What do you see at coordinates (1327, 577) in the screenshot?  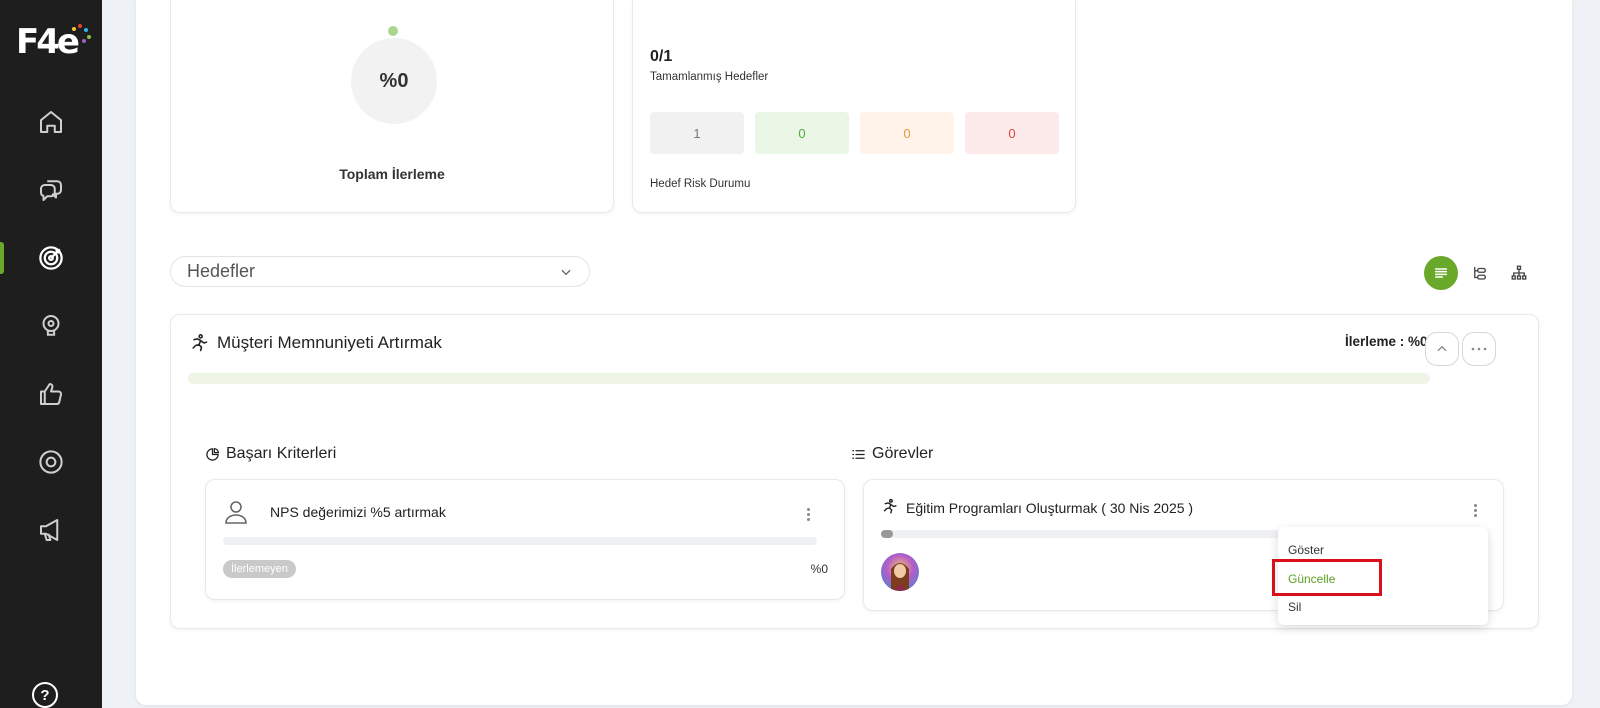 I see `highlight-box` at bounding box center [1327, 577].